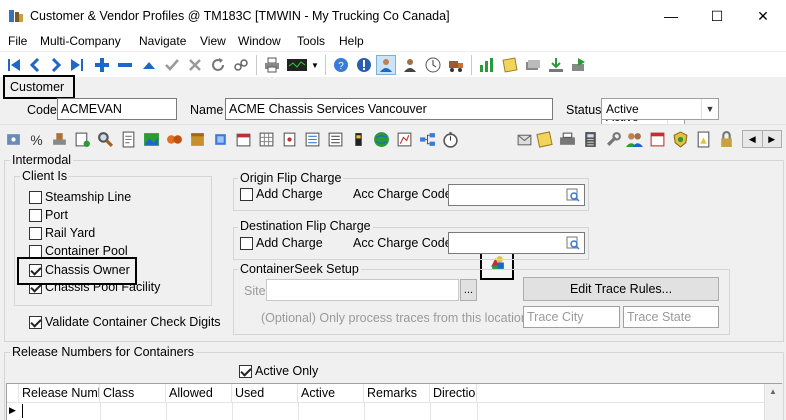  Describe the element at coordinates (149, 65) in the screenshot. I see `edit-up-icon` at that location.